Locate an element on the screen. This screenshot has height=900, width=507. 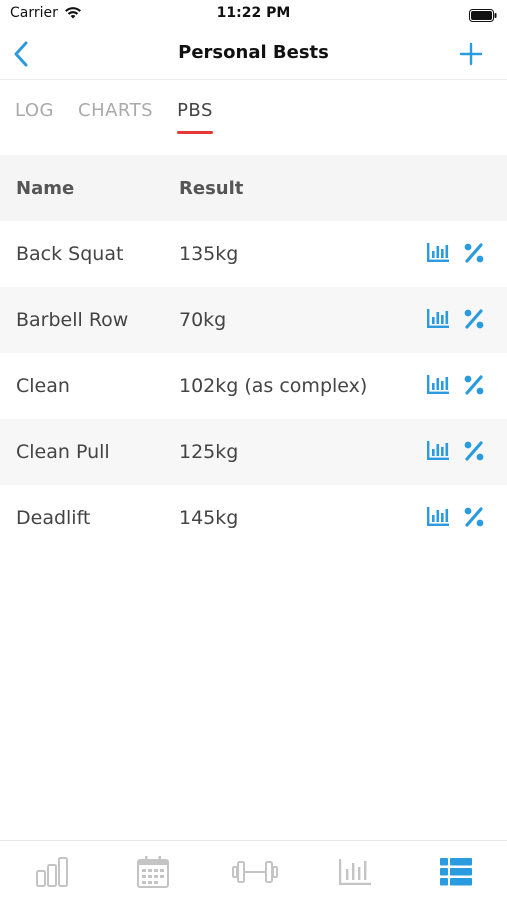
table-row: Clean 102kg (as complex) is located at coordinates (253, 386).